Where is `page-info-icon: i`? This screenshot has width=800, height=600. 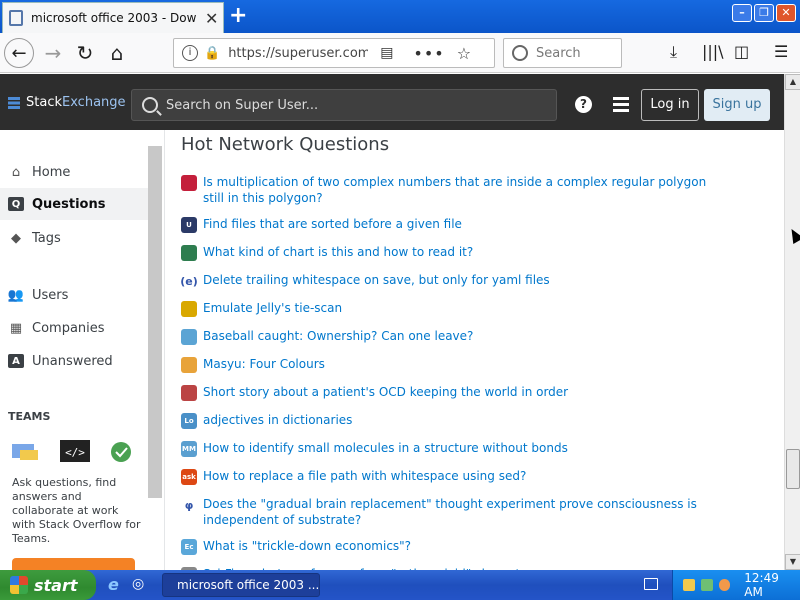
page-info-icon: i is located at coordinates (190, 53).